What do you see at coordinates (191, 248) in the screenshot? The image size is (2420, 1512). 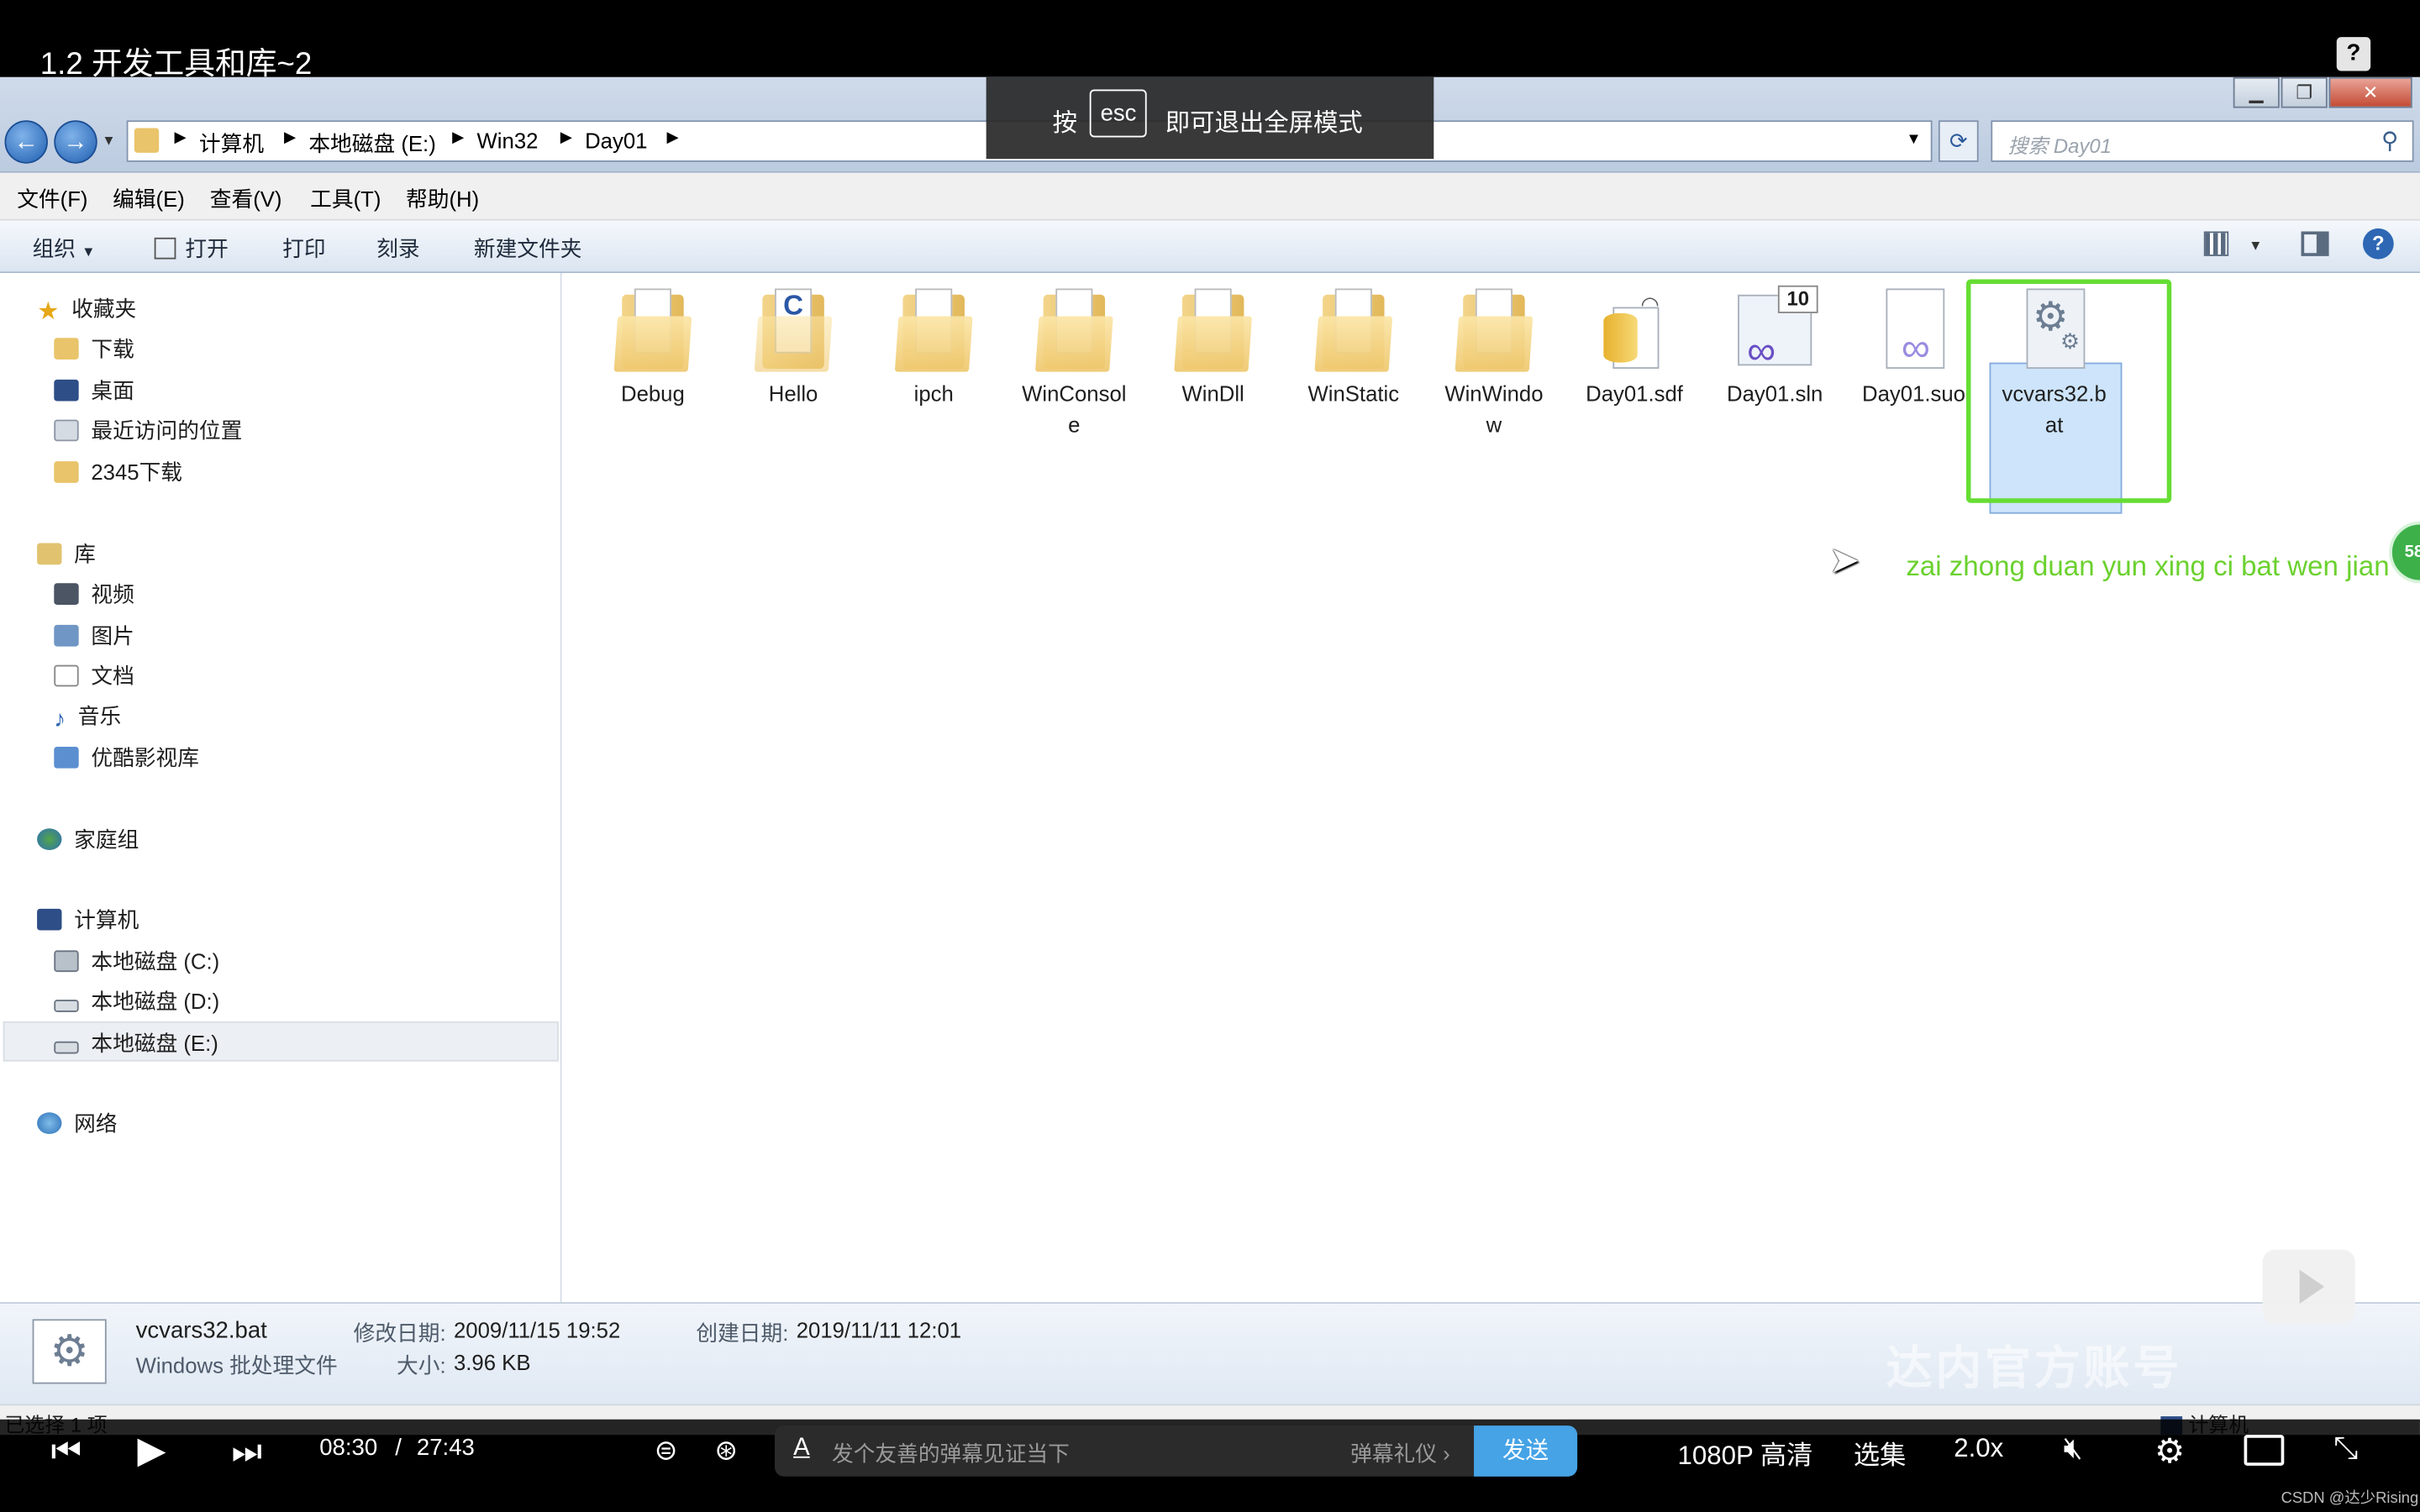 I see `open-button: 打开` at bounding box center [191, 248].